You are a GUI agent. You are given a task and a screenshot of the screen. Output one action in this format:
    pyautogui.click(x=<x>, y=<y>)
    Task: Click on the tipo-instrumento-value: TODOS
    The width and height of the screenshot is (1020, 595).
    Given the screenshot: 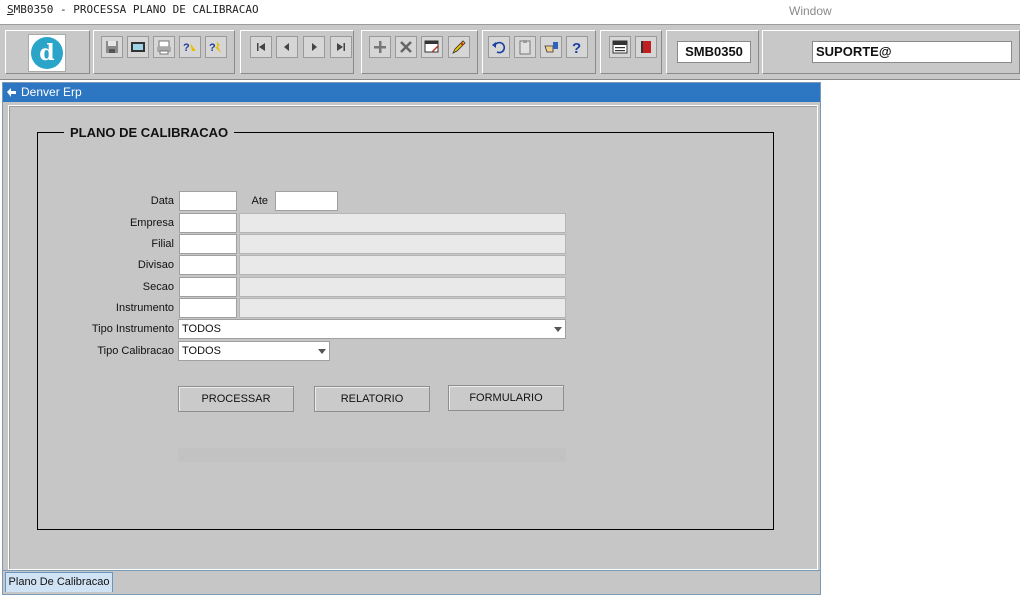 What is the action you would take?
    pyautogui.click(x=201, y=329)
    